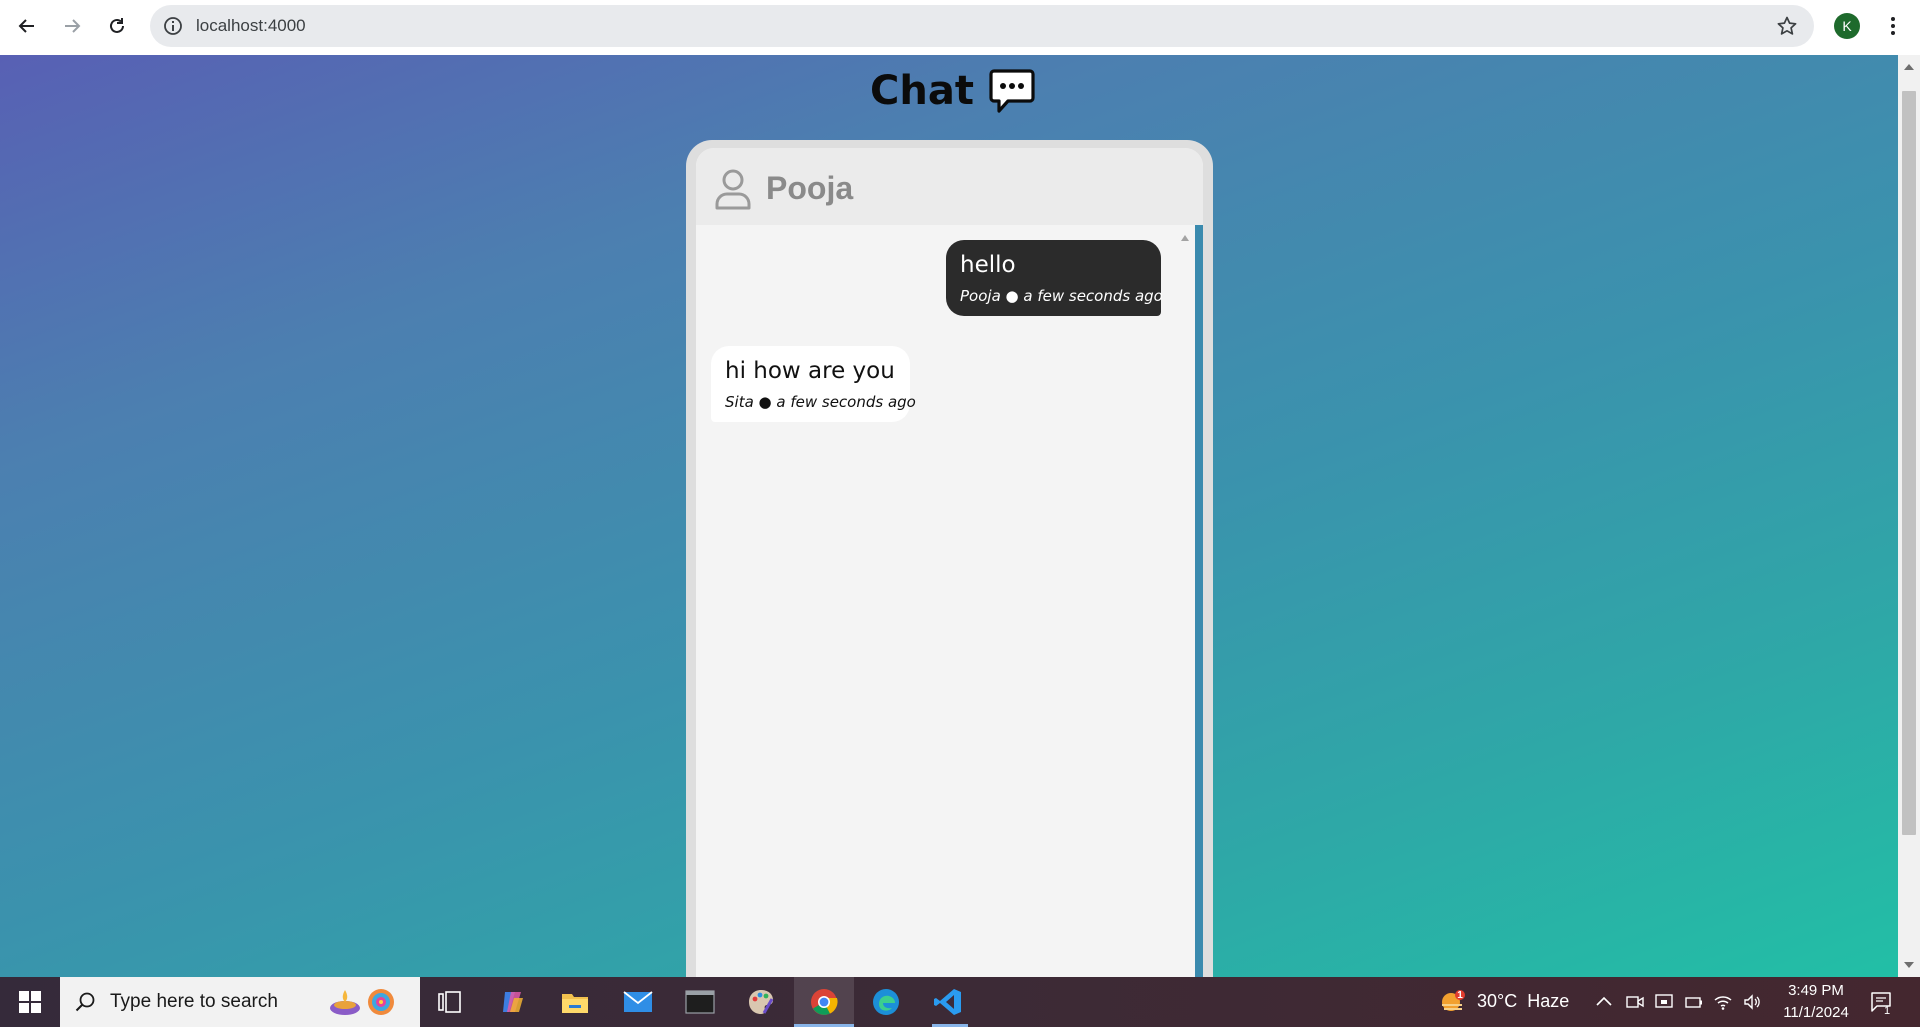  What do you see at coordinates (1909, 463) in the screenshot?
I see `page-scrollbar-thumb` at bounding box center [1909, 463].